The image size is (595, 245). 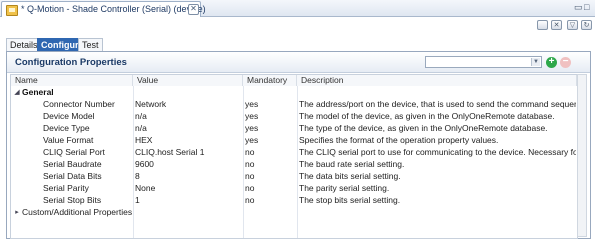 What do you see at coordinates (188, 80) in the screenshot?
I see `column-header-value: Value` at bounding box center [188, 80].